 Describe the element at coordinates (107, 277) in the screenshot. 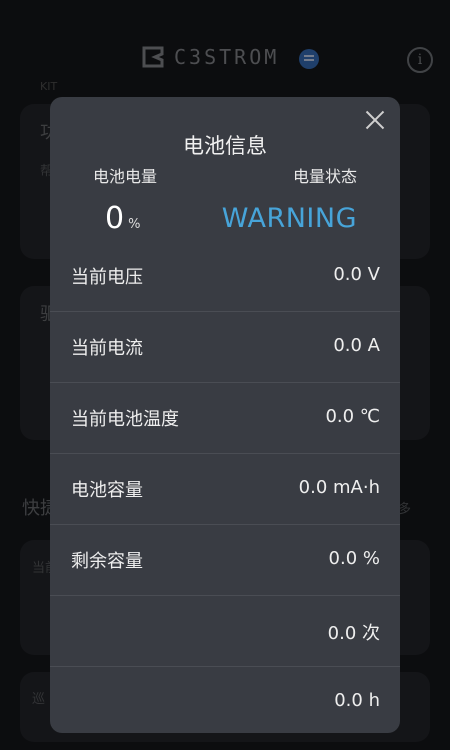

I see `row-label: 当前电压` at that location.